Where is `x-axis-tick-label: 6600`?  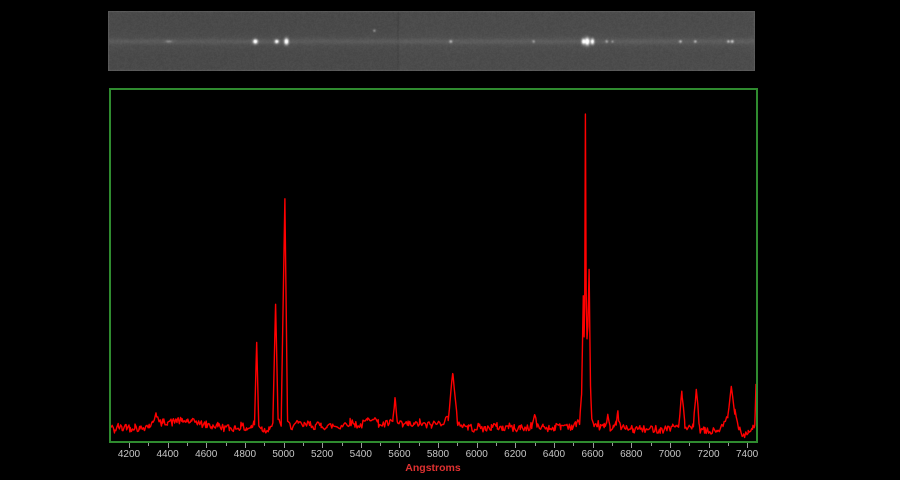
x-axis-tick-label: 6600 is located at coordinates (592, 454).